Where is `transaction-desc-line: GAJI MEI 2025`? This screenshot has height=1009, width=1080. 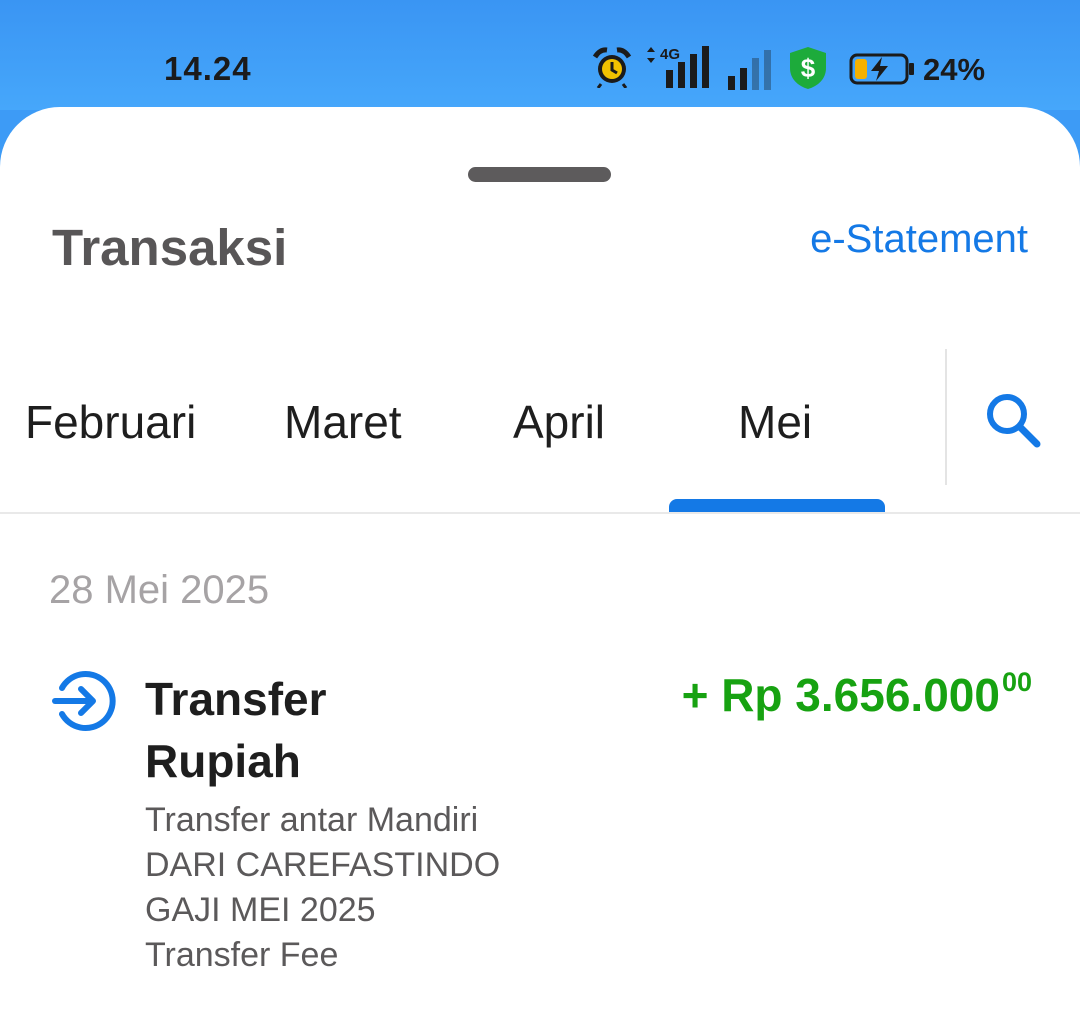
transaction-desc-line: GAJI MEI 2025 is located at coordinates (260, 910).